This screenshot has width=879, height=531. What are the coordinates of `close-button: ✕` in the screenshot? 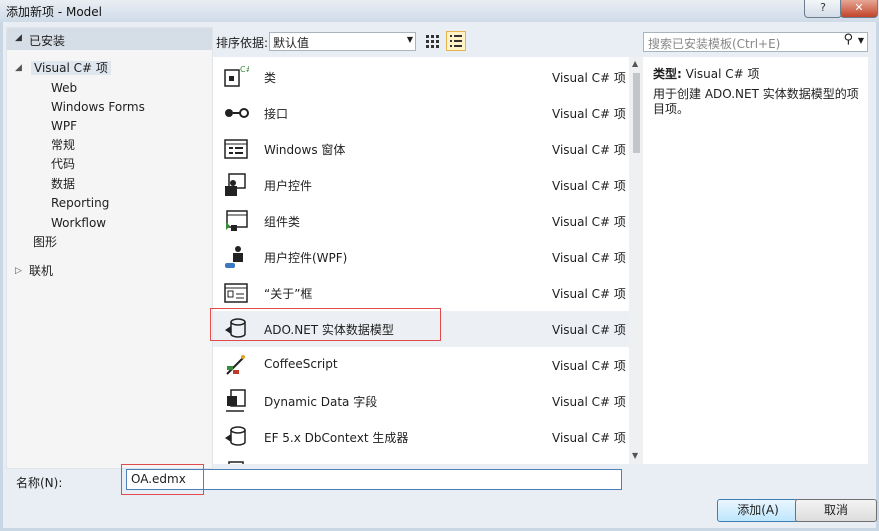 It's located at (859, 9).